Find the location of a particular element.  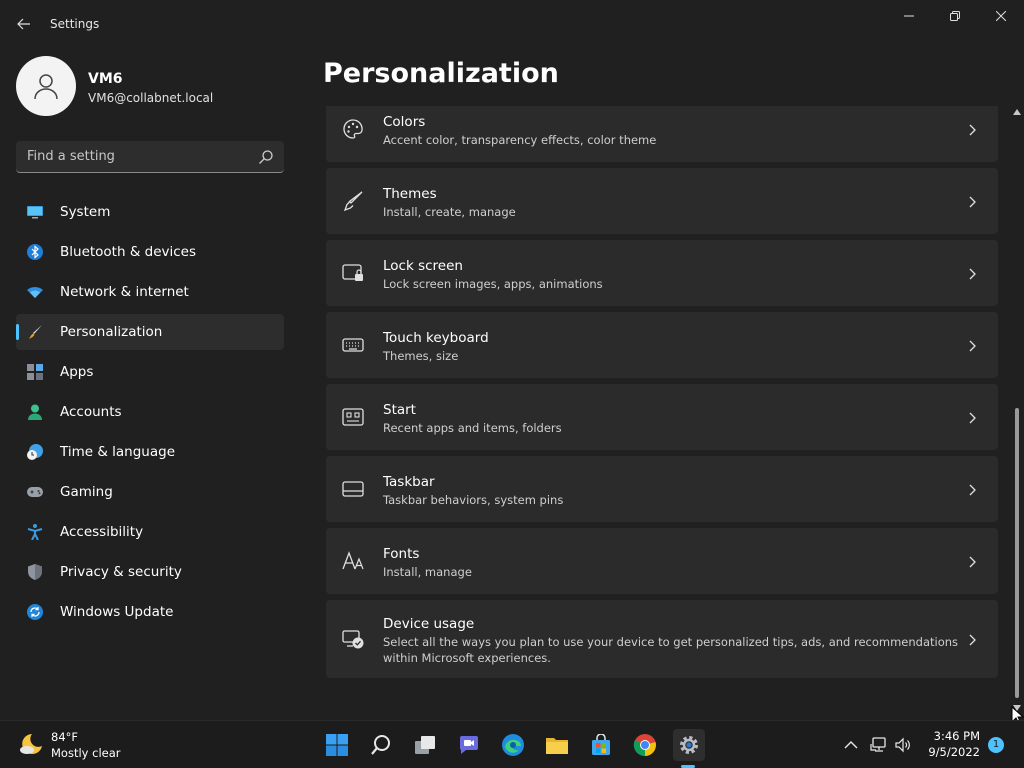

taskbar: 84°F Mostly clear 3:46 PM 9/5/2022 1 is located at coordinates (512, 744).